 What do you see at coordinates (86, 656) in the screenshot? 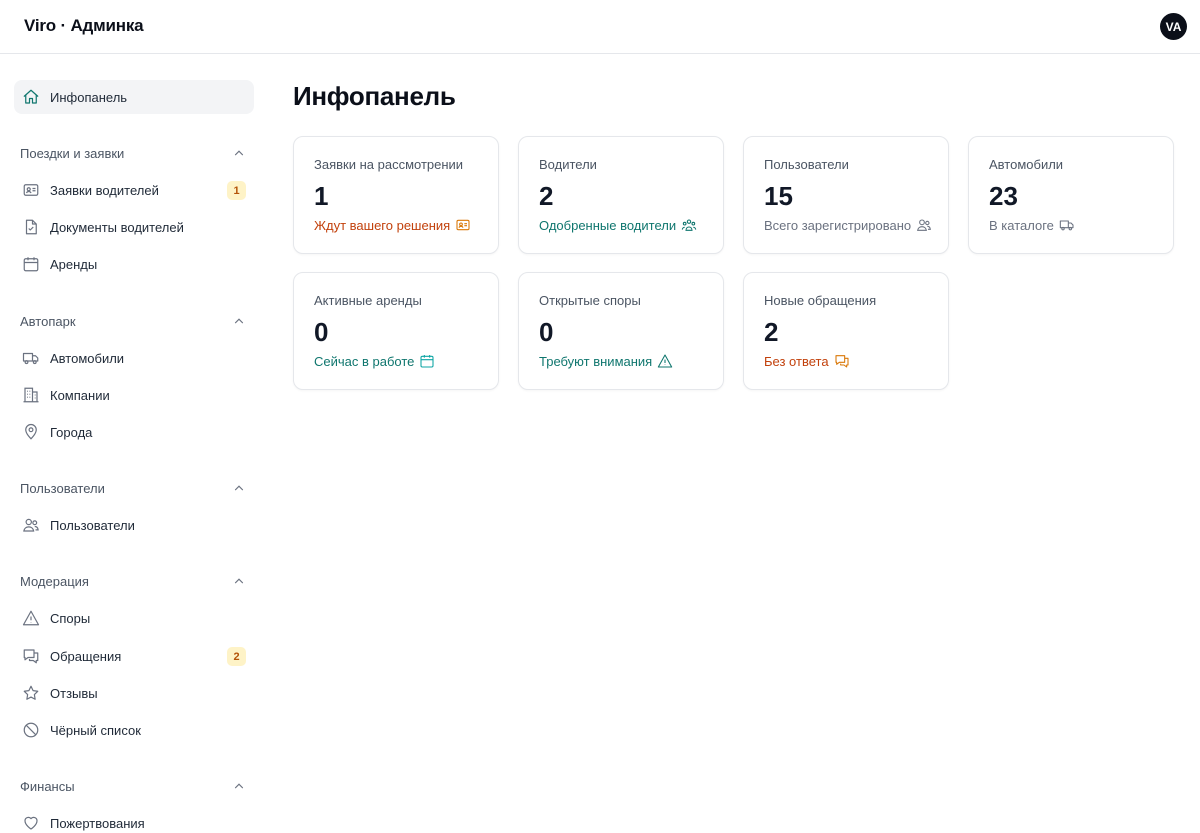
I see `sidebar-item-label: Обращения` at bounding box center [86, 656].